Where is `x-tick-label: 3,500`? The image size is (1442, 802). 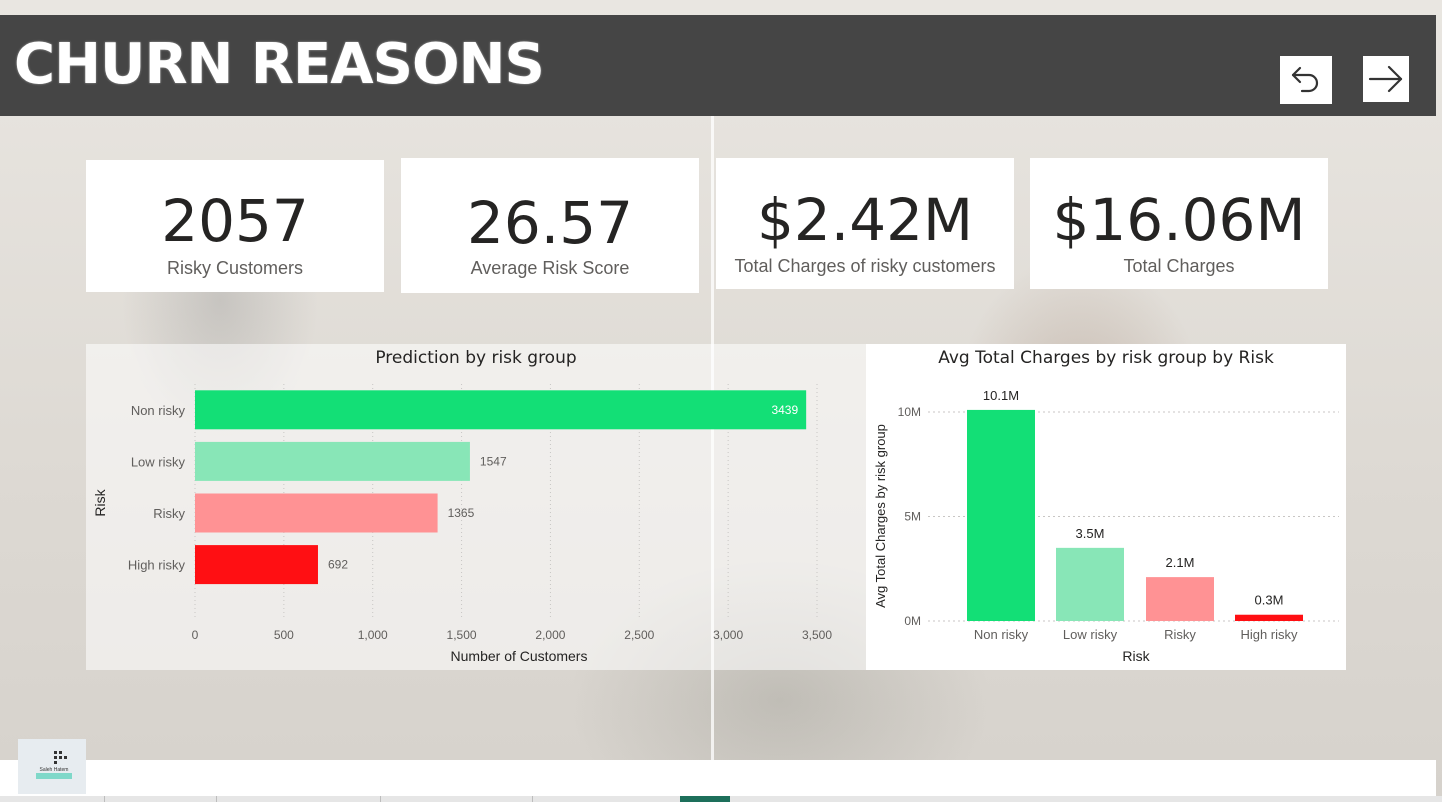
x-tick-label: 3,500 is located at coordinates (817, 635).